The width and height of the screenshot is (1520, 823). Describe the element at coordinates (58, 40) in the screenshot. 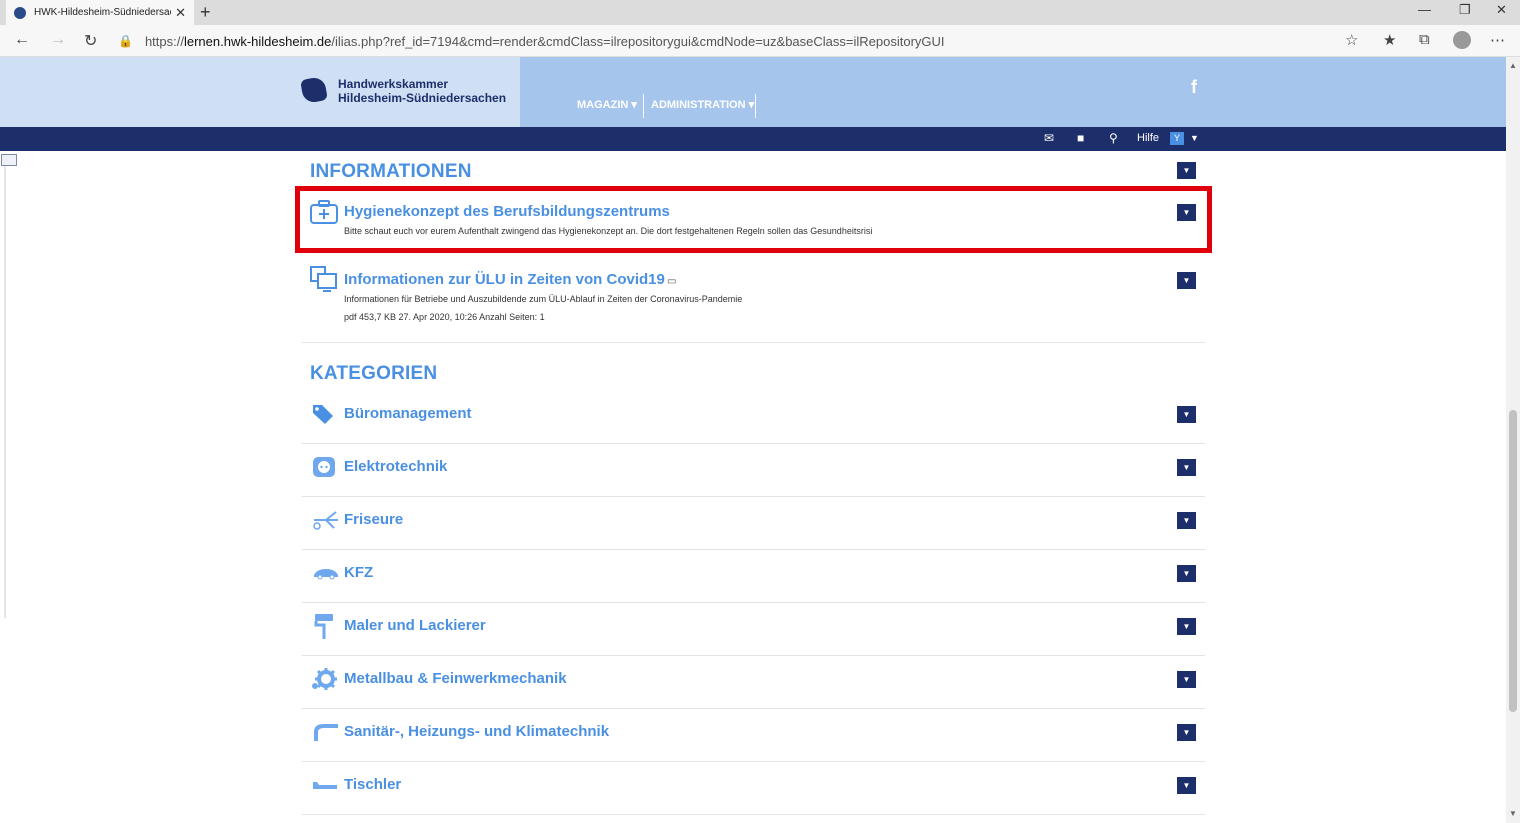

I see `forward-icon: →` at that location.